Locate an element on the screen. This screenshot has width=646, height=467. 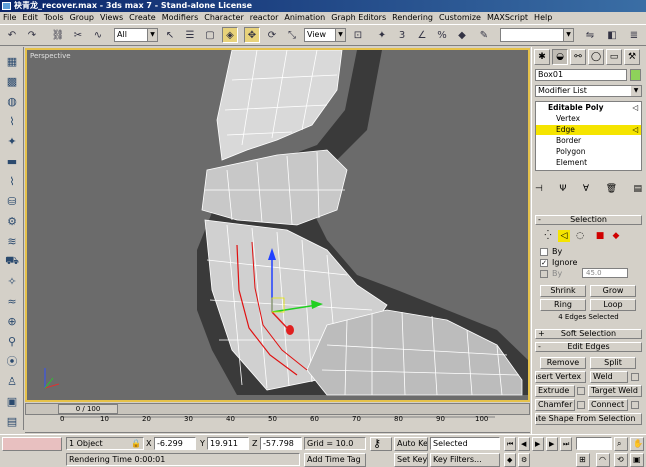
insert-vertex-button: Insert Vertex is located at coordinates (560, 377).